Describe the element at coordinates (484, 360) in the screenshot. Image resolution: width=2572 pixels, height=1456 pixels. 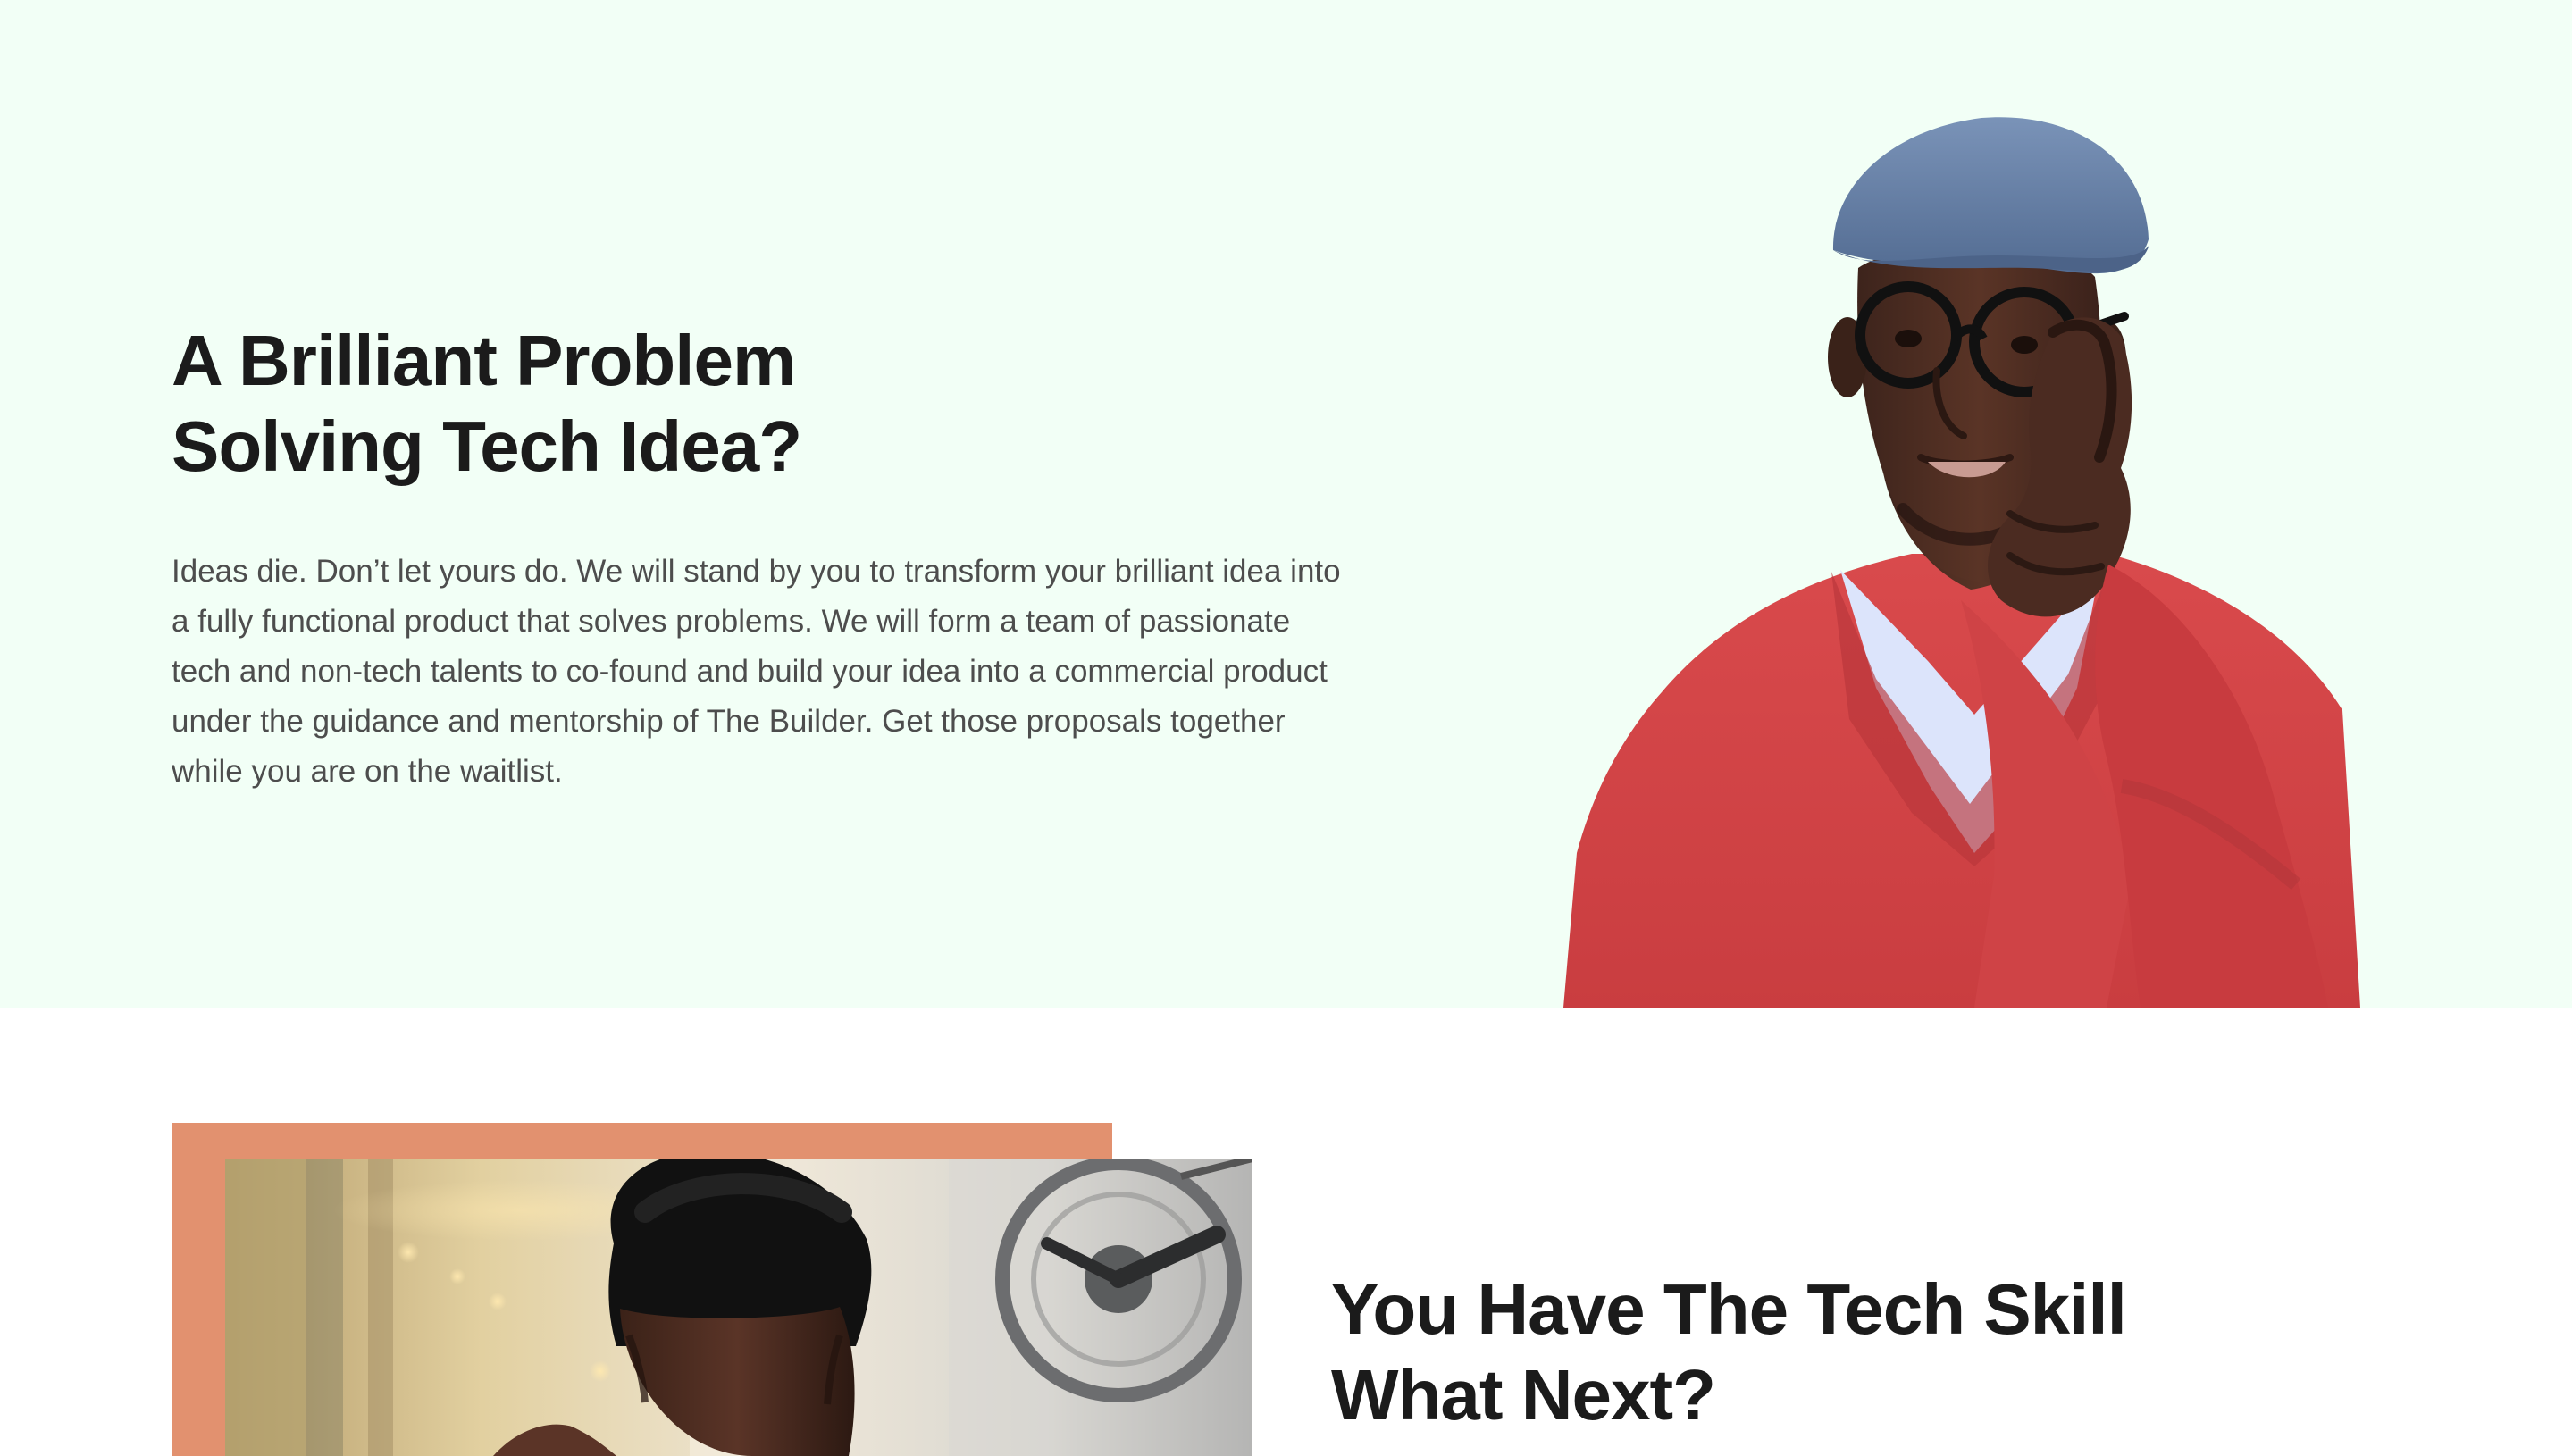
I see `hero-title-line-1: A Brilliant Problem` at that location.